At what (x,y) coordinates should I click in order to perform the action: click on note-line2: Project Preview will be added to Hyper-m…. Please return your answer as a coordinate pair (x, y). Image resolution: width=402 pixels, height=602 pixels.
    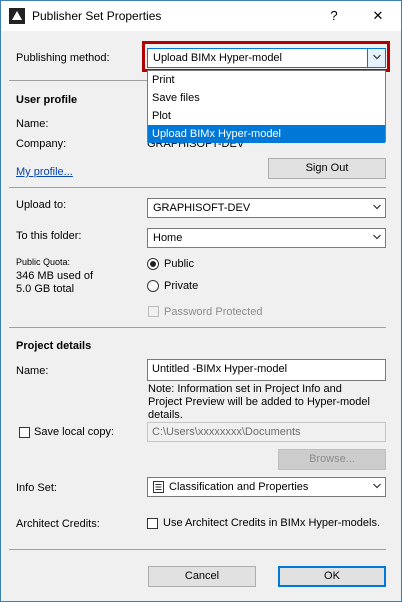
    Looking at the image, I should click on (259, 402).